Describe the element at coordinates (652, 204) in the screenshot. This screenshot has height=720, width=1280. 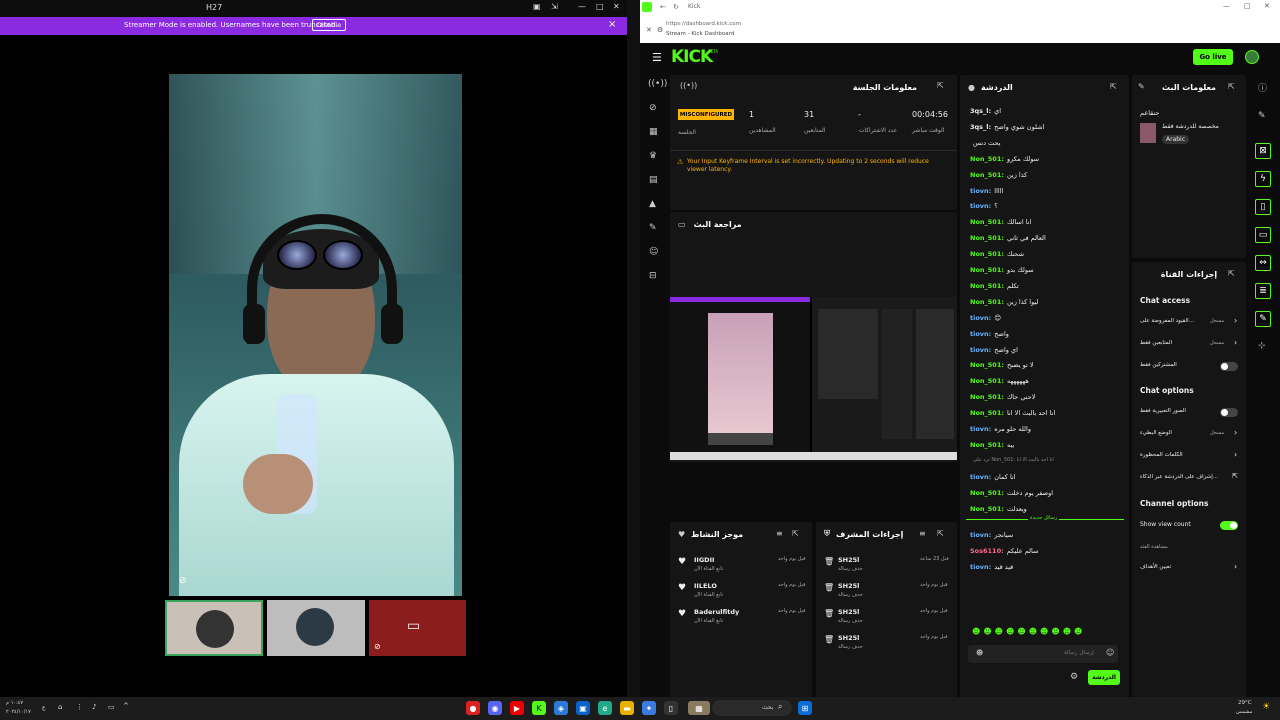
I see `chart-icon: ▲` at that location.